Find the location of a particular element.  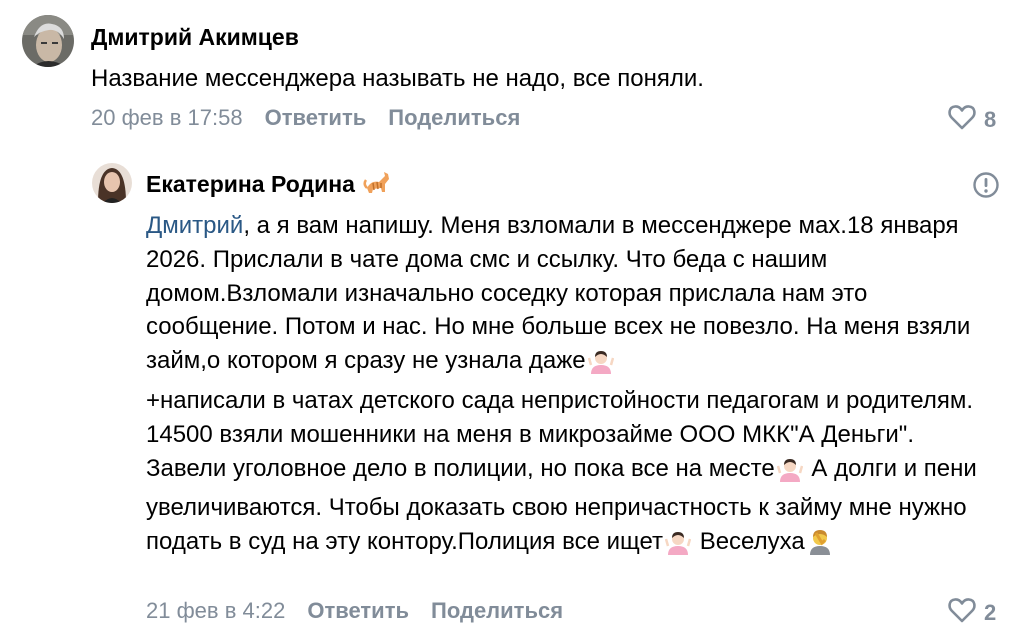

comment-date: 20 фев в 17:58 is located at coordinates (167, 117).